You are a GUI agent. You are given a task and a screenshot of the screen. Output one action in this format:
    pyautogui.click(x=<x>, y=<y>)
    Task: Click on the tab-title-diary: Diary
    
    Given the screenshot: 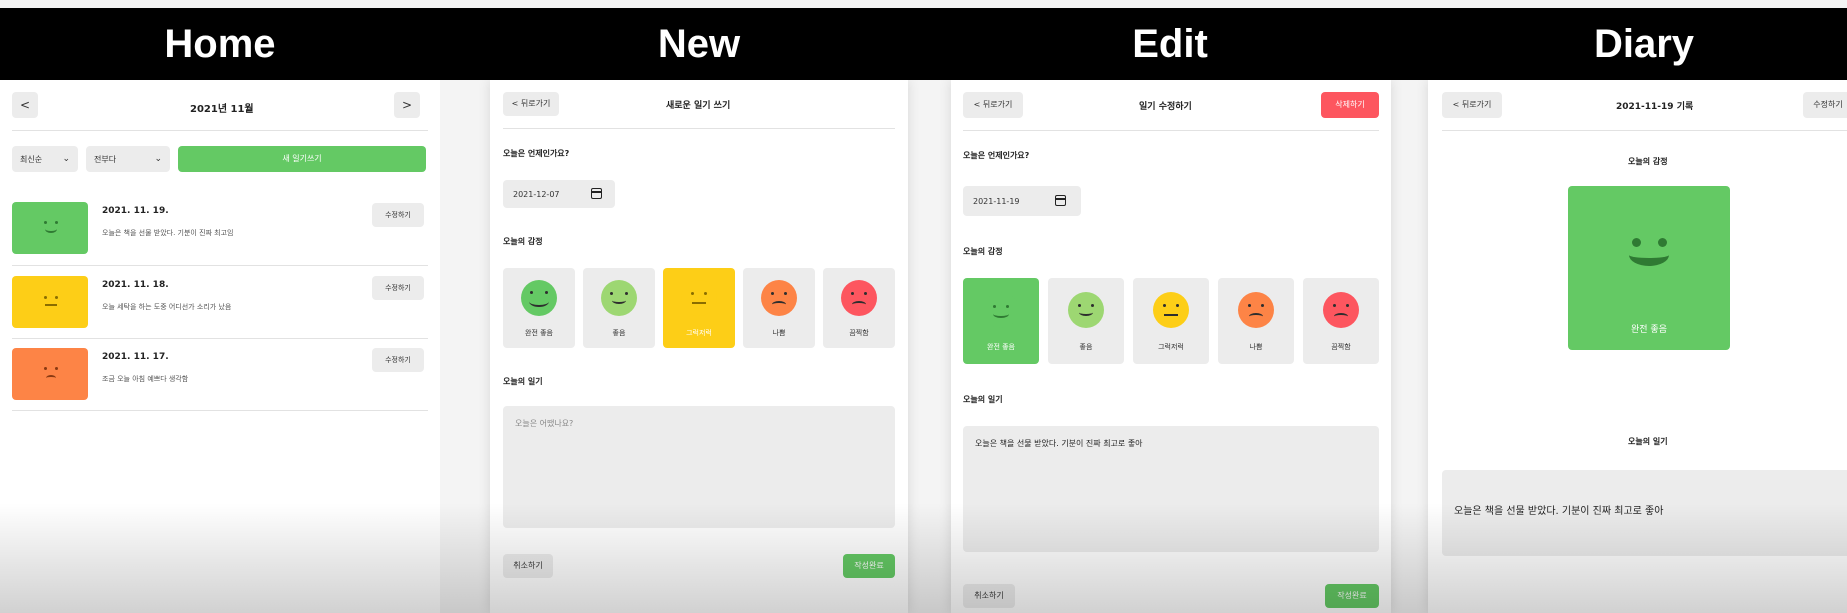 What is the action you would take?
    pyautogui.click(x=1644, y=44)
    